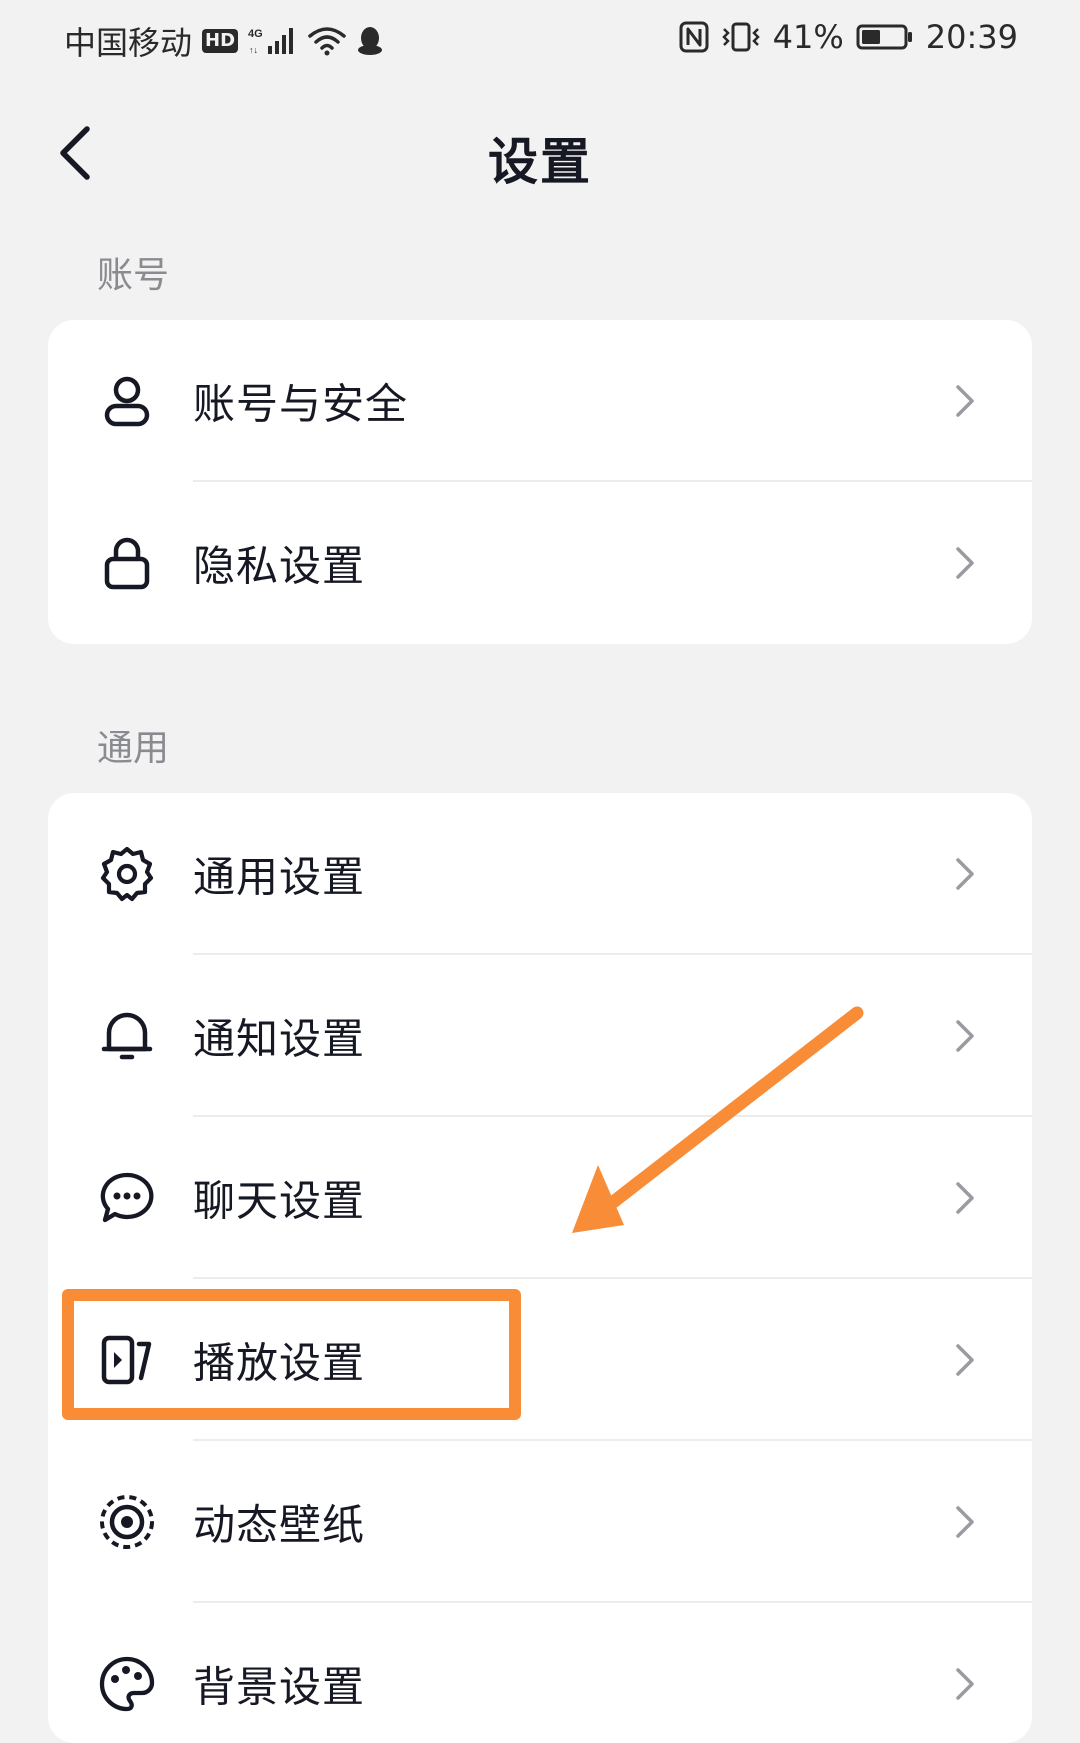  What do you see at coordinates (540, 1522) in the screenshot?
I see `list-item-live-wallpaper: 动态壁纸` at bounding box center [540, 1522].